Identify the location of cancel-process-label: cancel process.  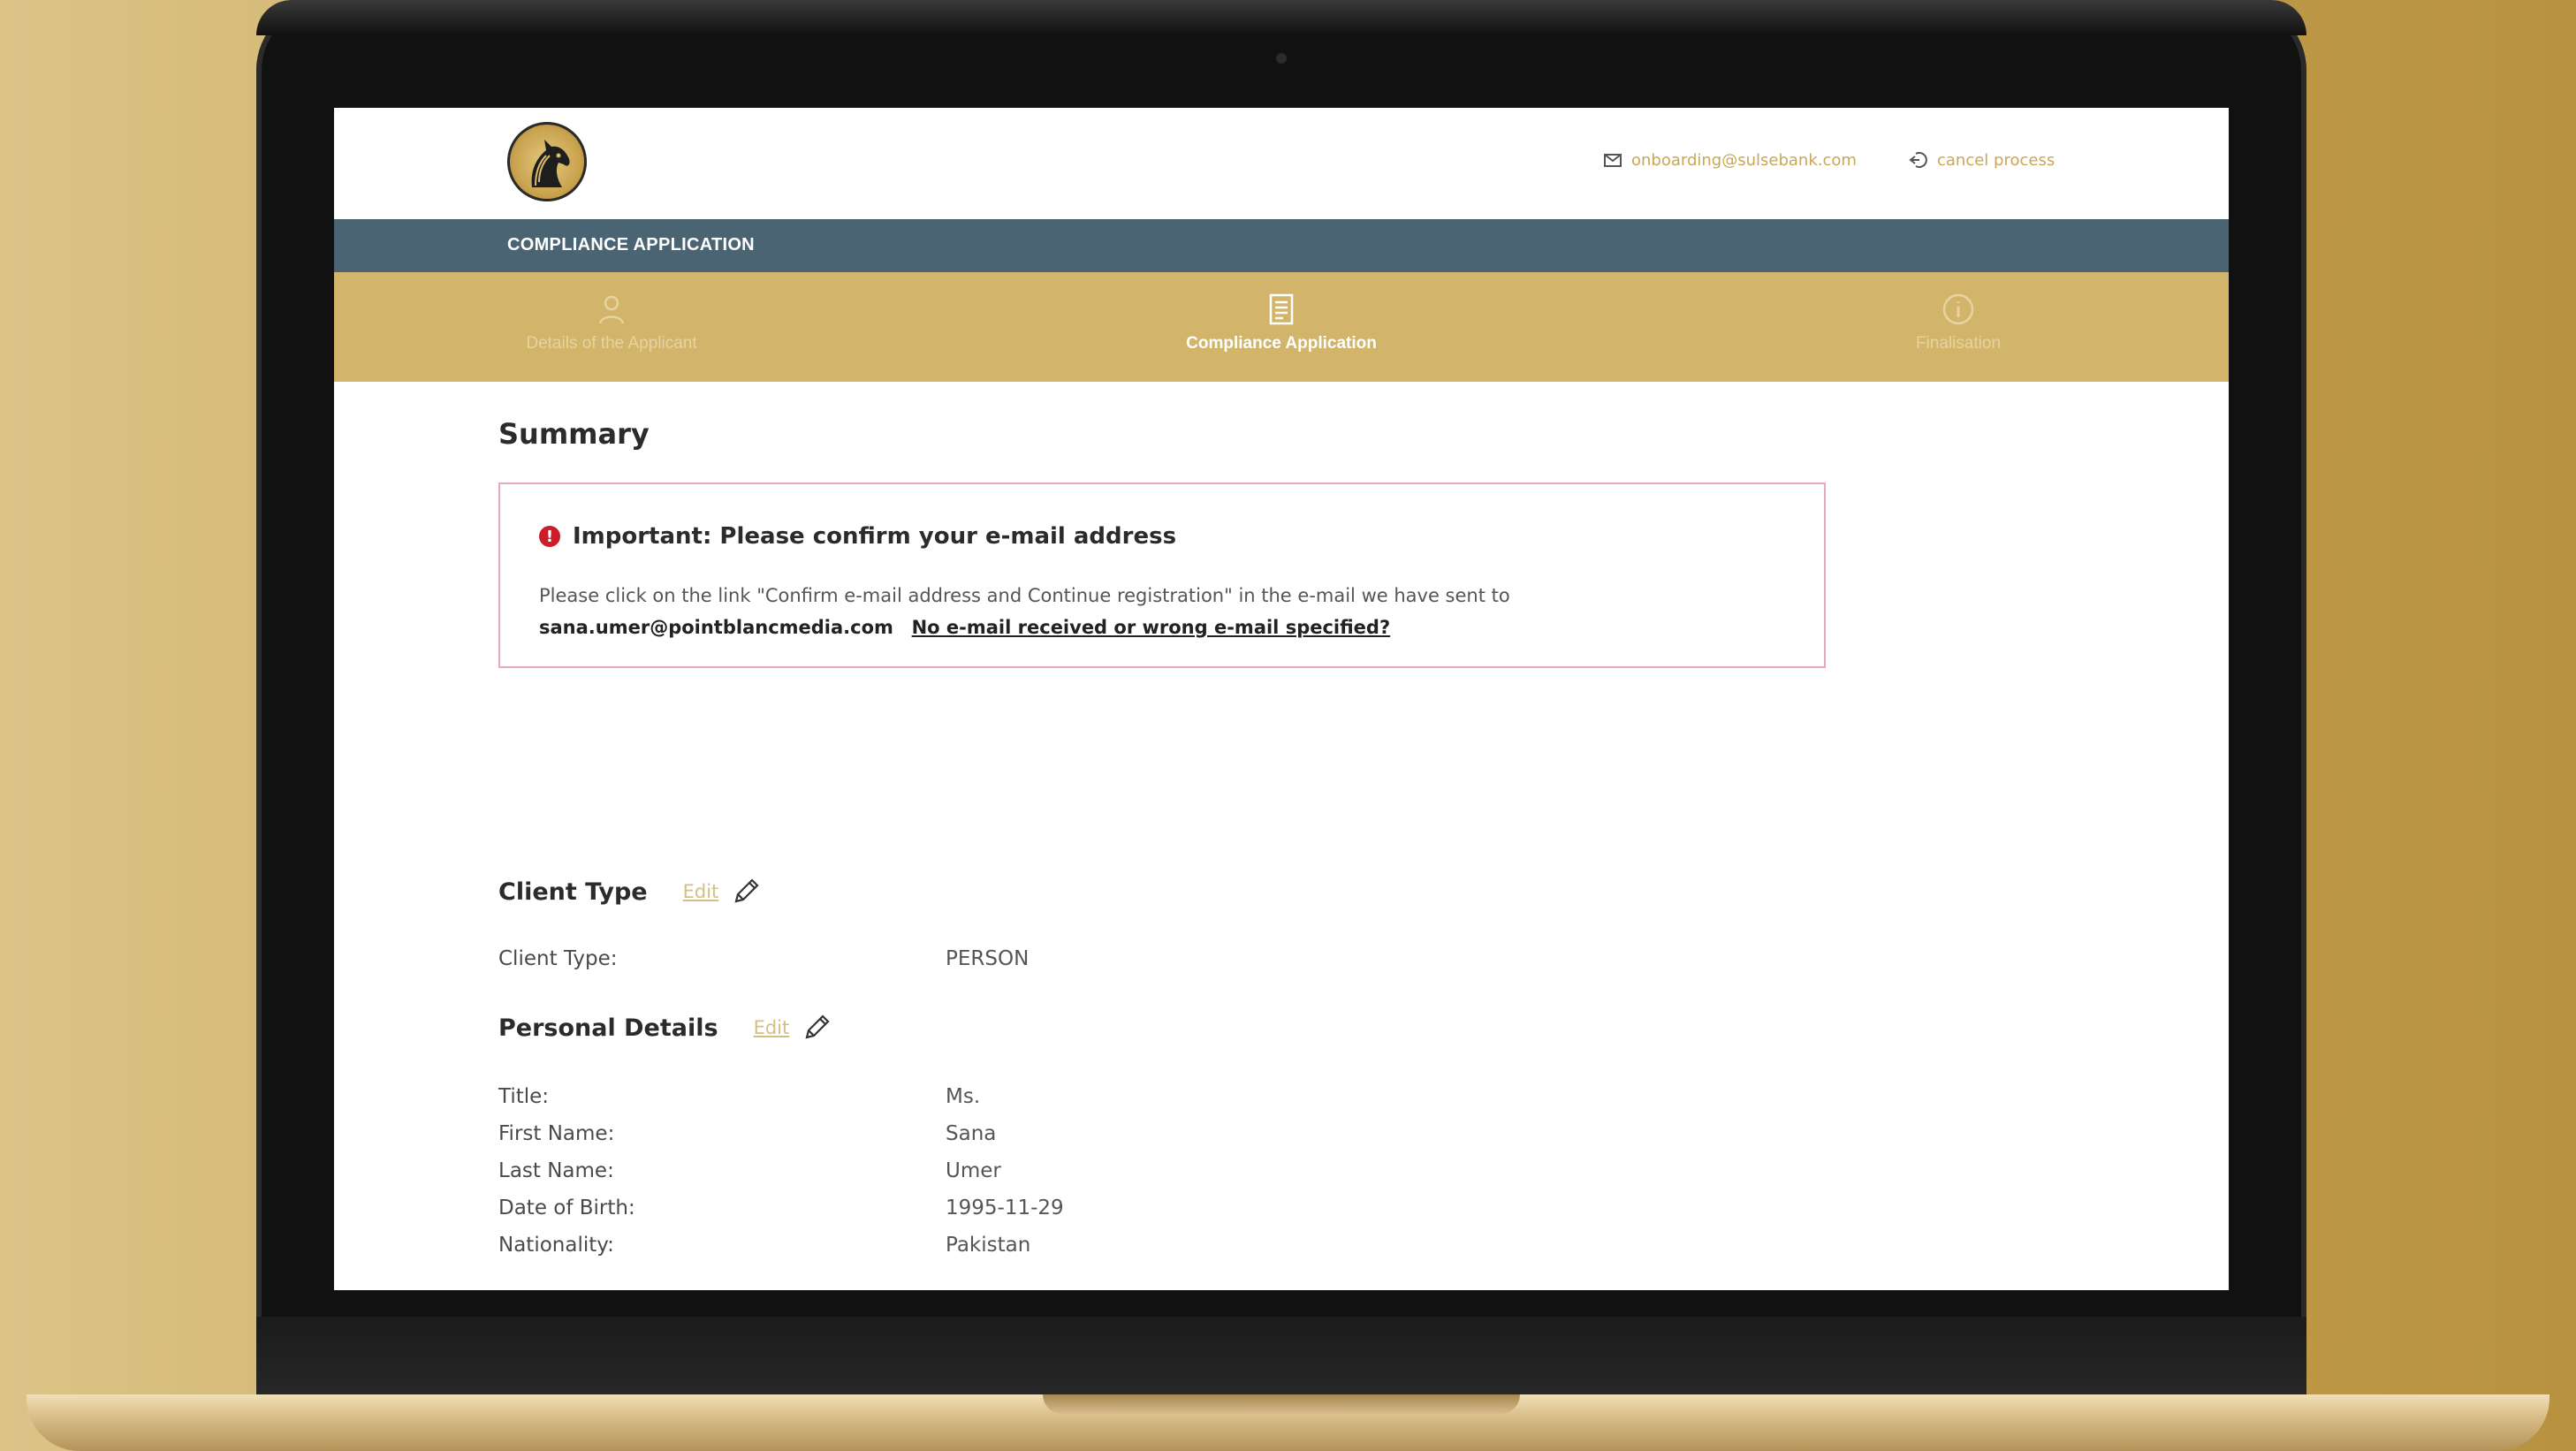
(1996, 160).